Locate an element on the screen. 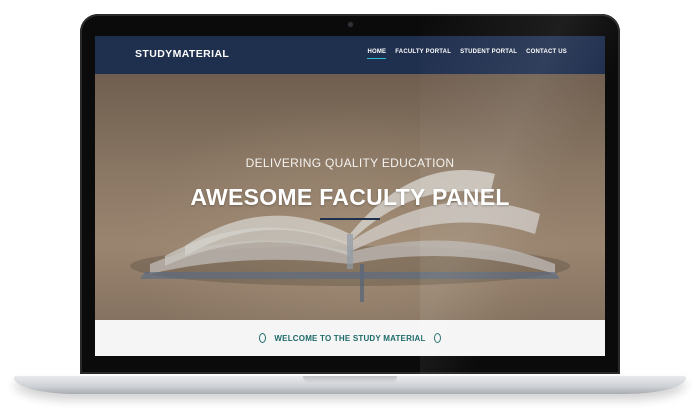  welcome-heading: WELCOME TO THE STUDY MATERIAL is located at coordinates (350, 338).